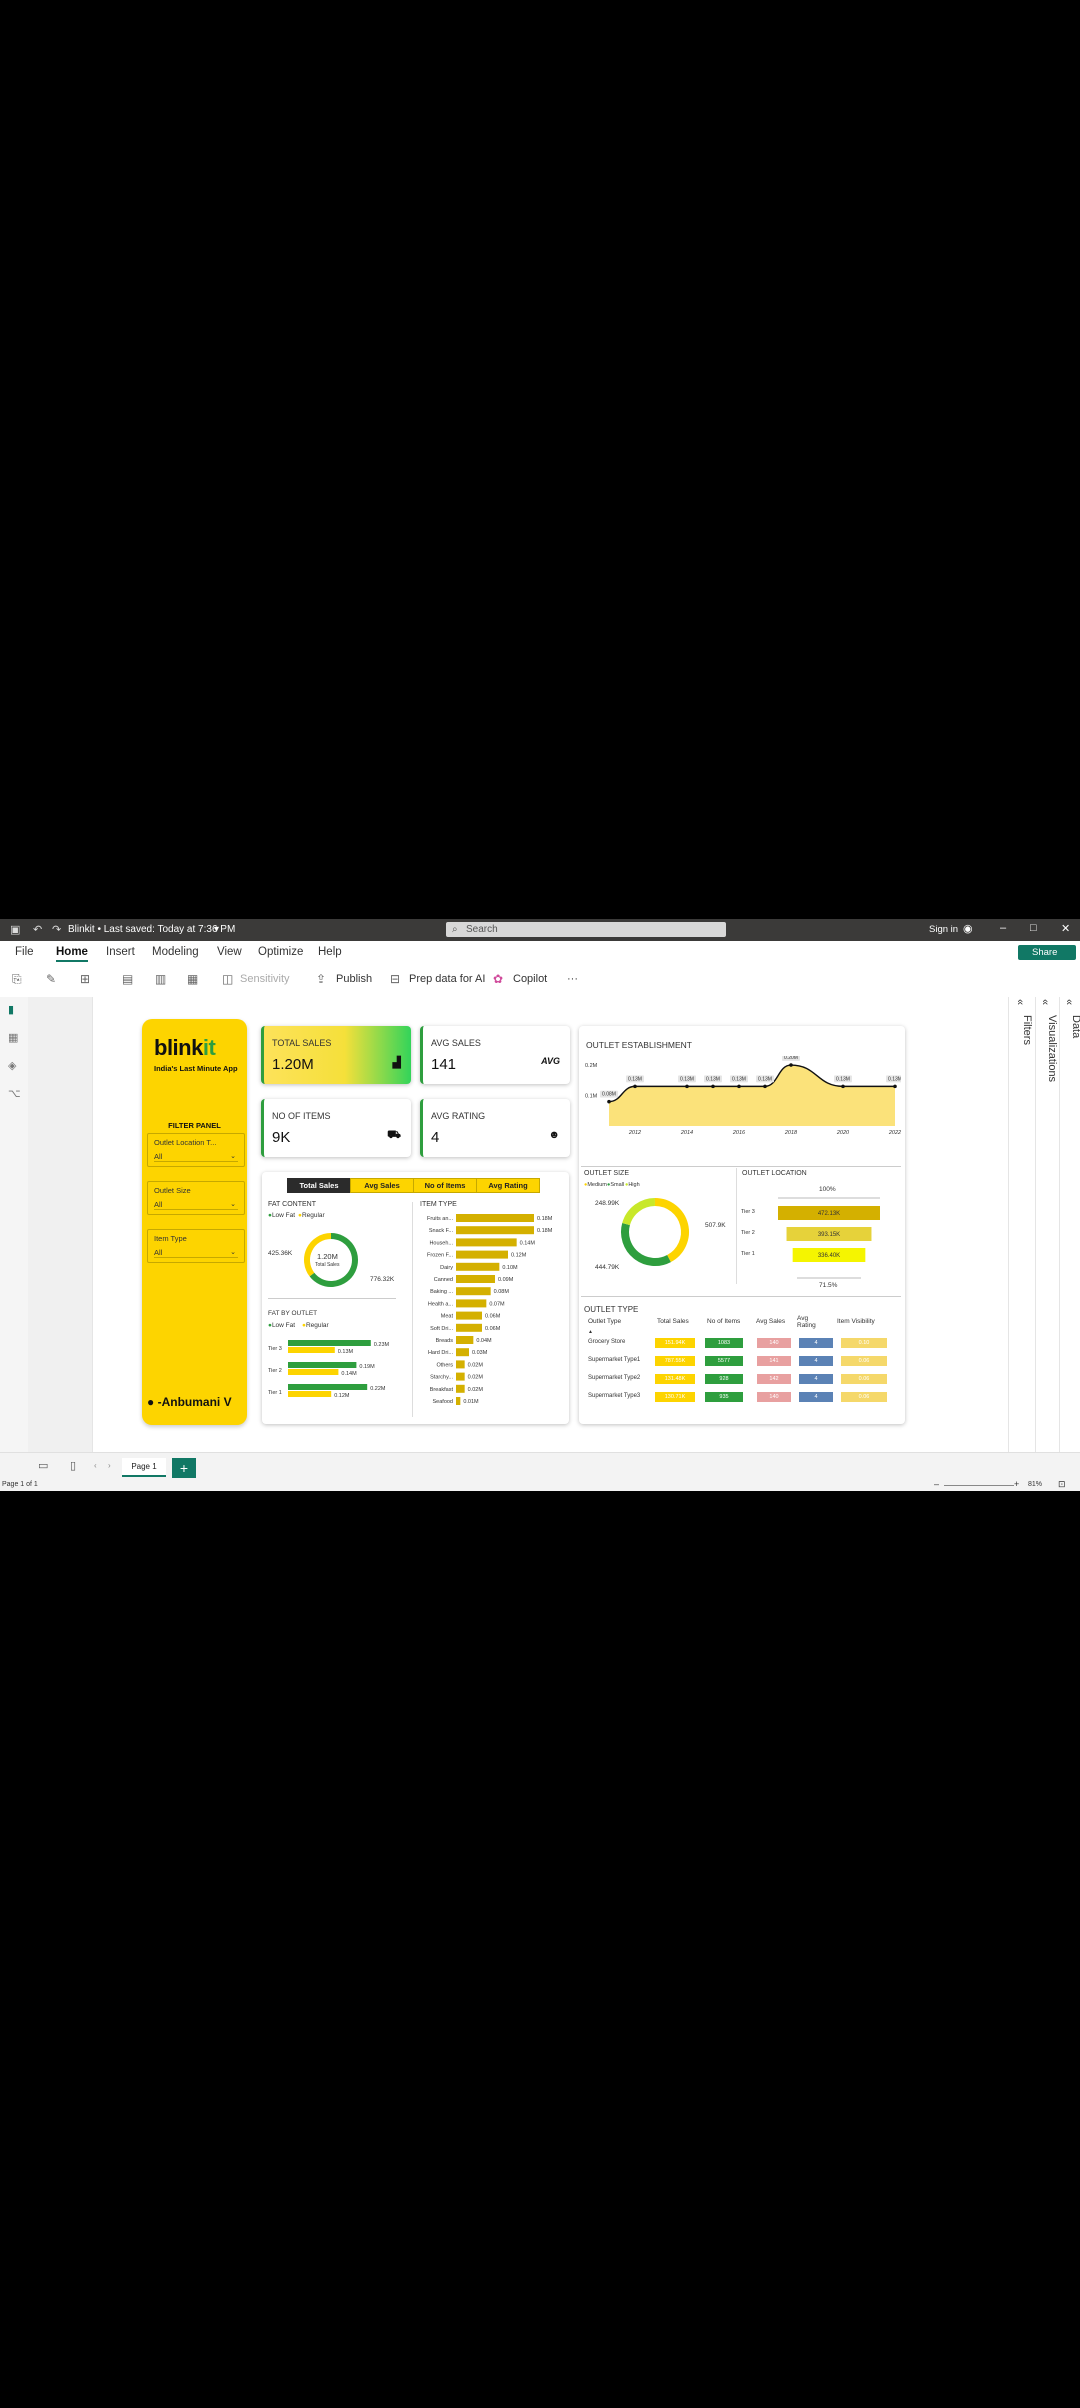  What do you see at coordinates (51, 979) in the screenshot?
I see `format-painter-icon: ✎` at bounding box center [51, 979].